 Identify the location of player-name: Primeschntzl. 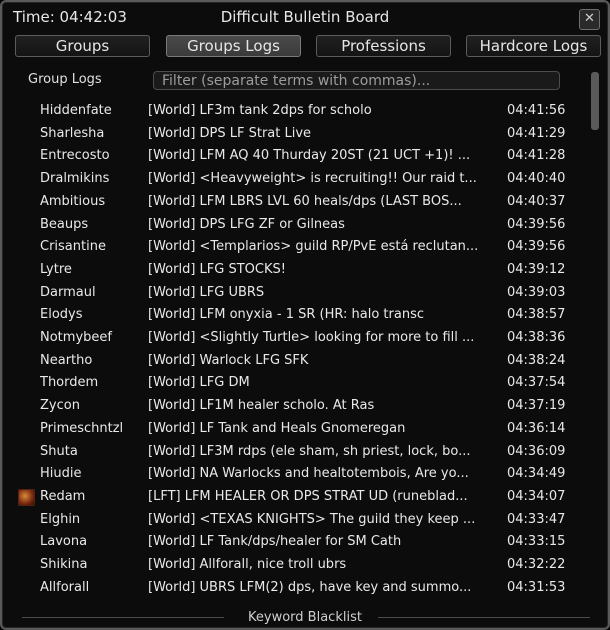
(92, 429).